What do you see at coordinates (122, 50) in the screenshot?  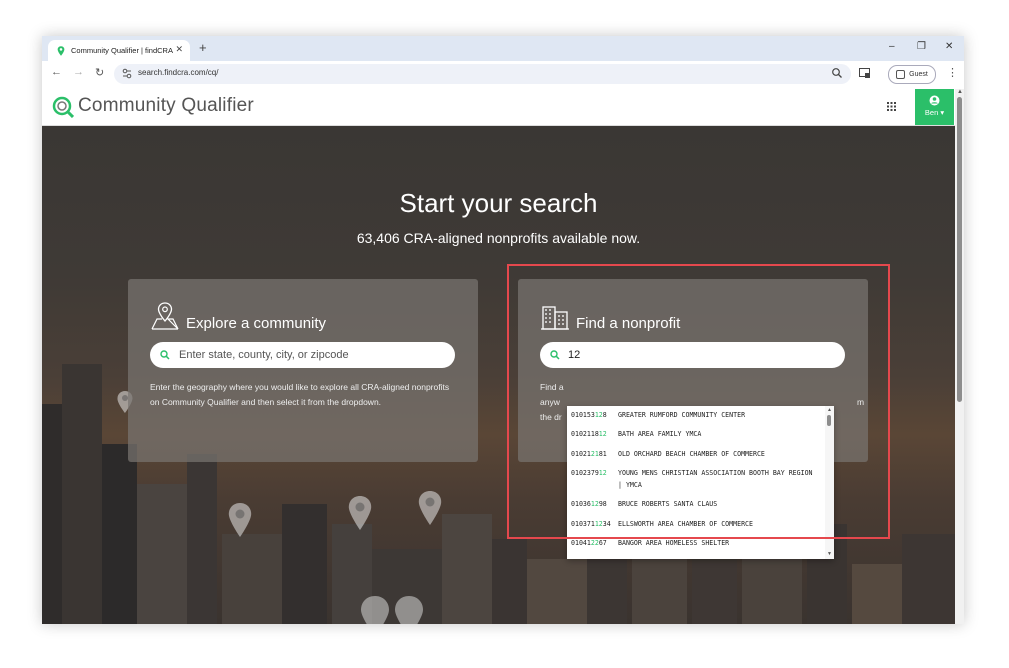 I see `tab-title: Community Qualifier | findCRA` at bounding box center [122, 50].